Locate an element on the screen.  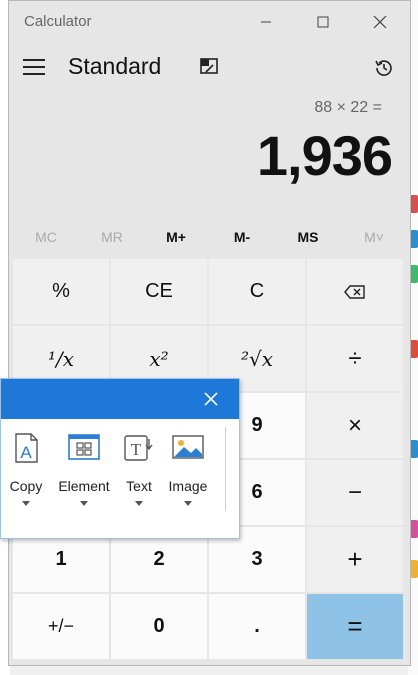
minimize-button is located at coordinates (266, 22).